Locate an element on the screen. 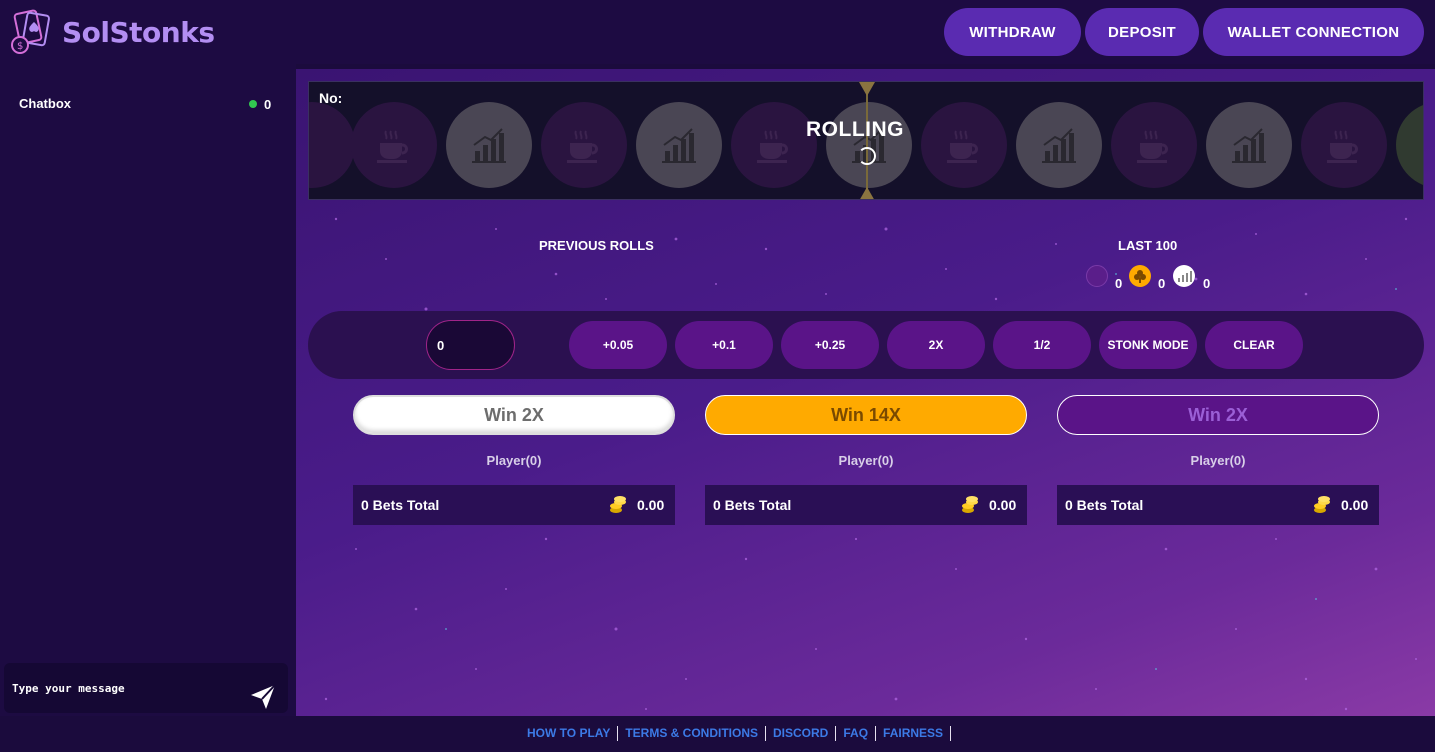  half-button: 1/2 is located at coordinates (1042, 345).